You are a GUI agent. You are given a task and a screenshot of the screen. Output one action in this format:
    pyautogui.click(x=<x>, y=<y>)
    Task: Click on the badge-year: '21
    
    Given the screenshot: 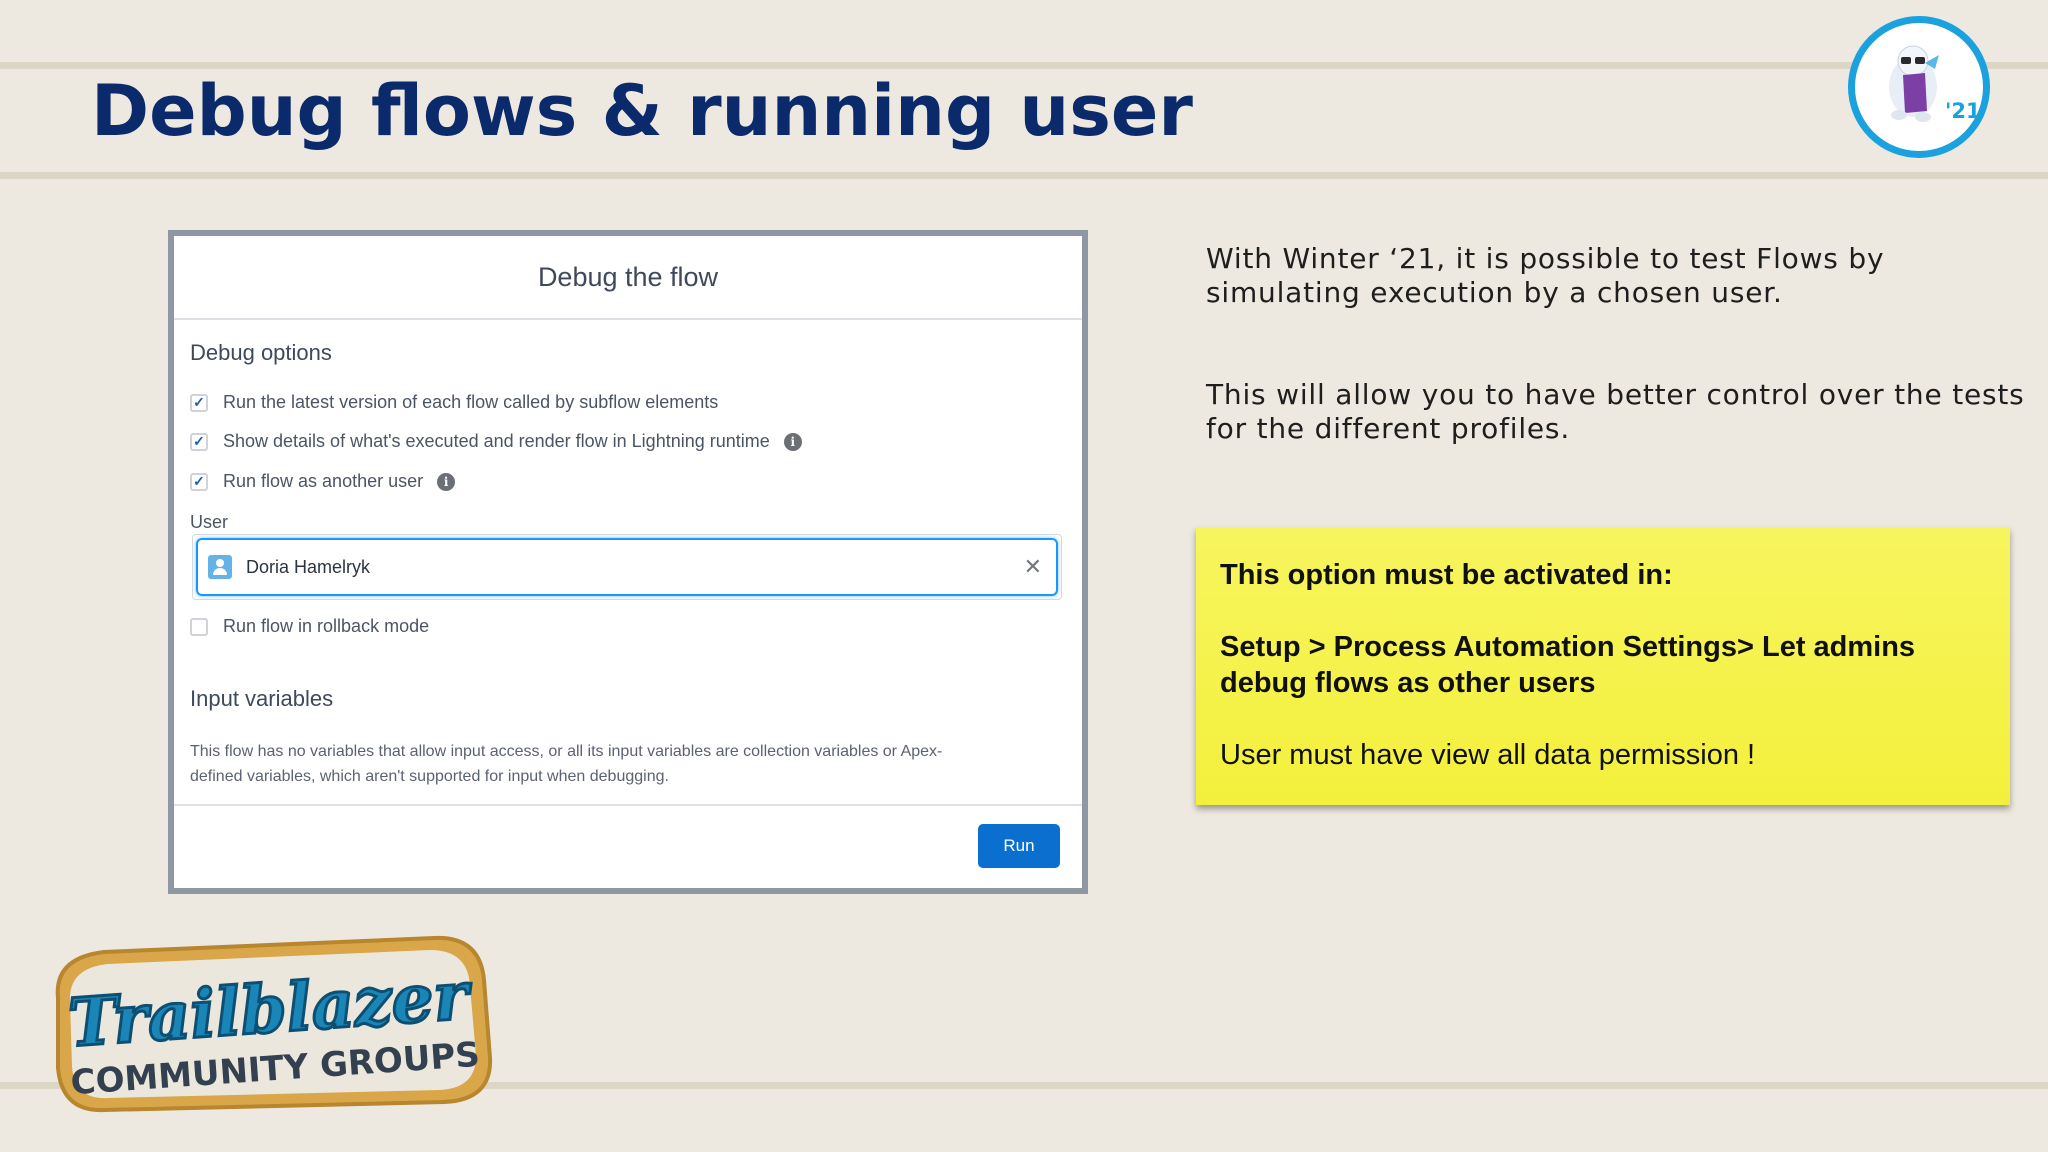 What is the action you would take?
    pyautogui.click(x=1963, y=111)
    